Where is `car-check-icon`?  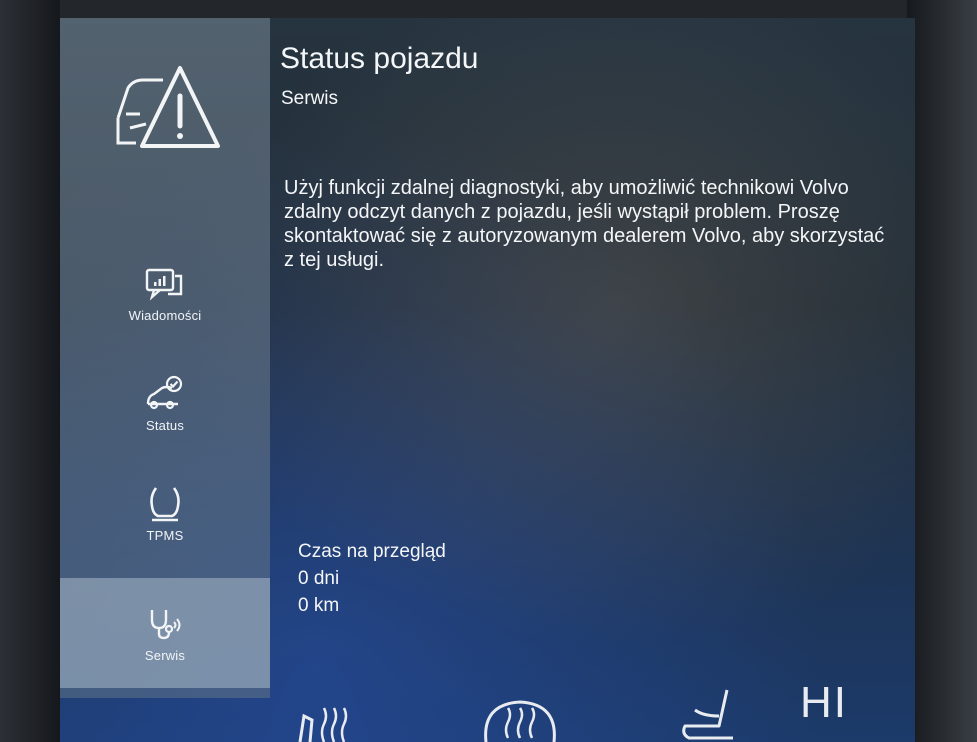
car-check-icon is located at coordinates (164, 392).